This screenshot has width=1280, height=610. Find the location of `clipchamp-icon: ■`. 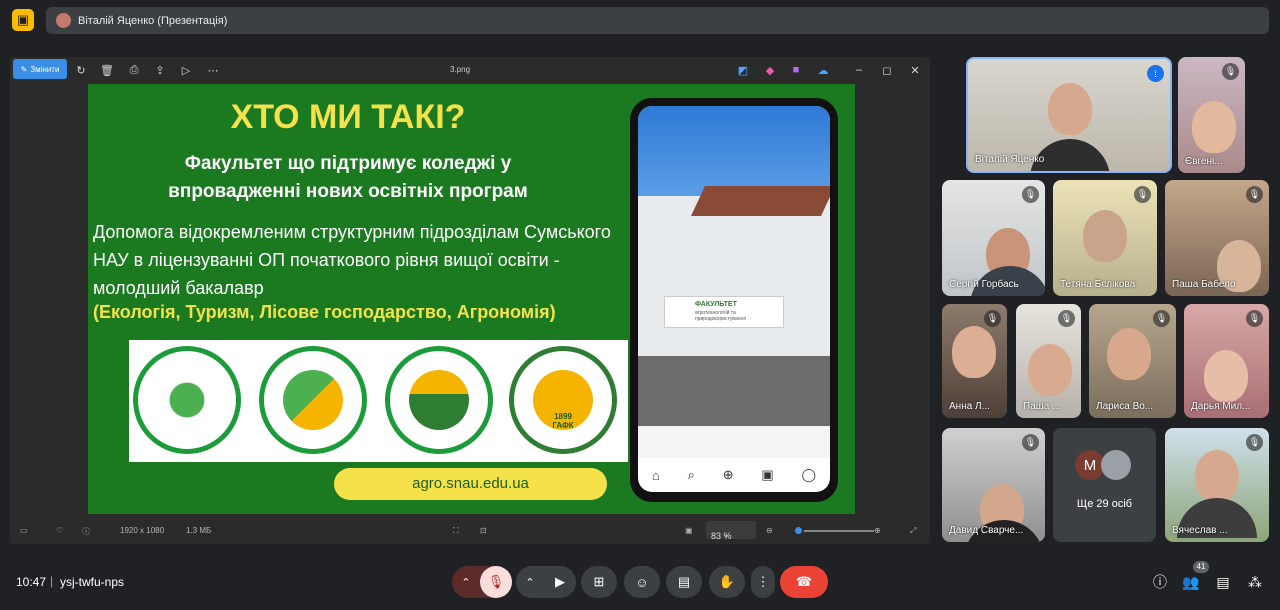

clipchamp-icon: ■ is located at coordinates (796, 70).